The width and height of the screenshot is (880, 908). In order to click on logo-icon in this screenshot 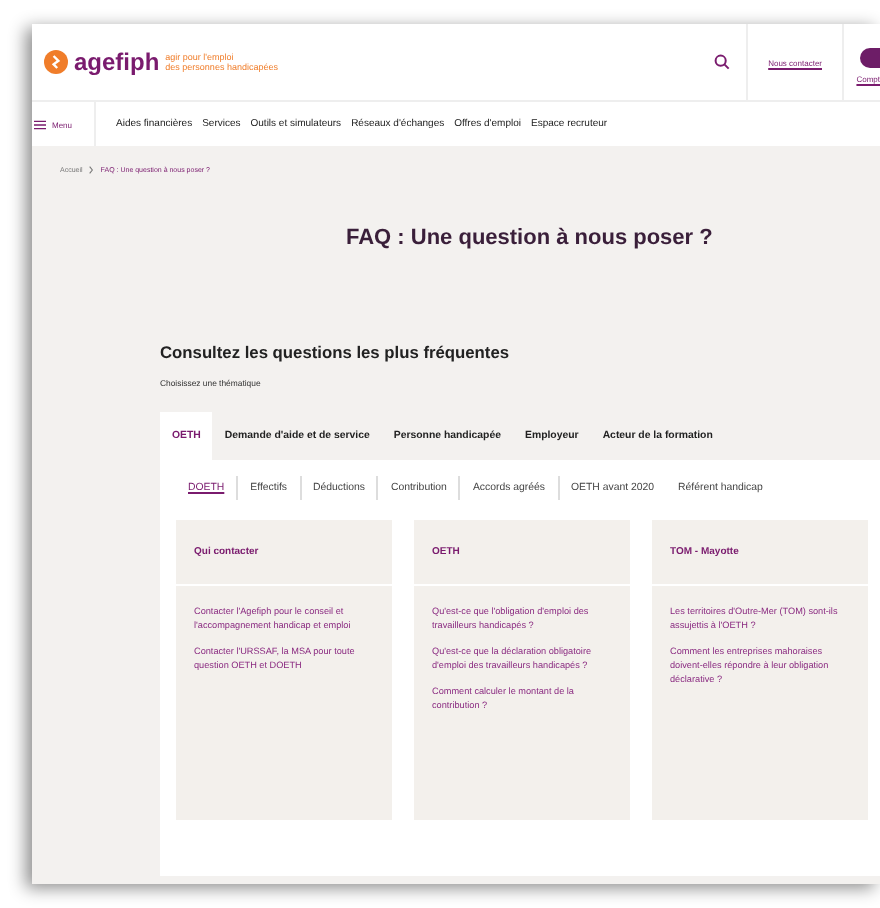, I will do `click(56, 62)`.